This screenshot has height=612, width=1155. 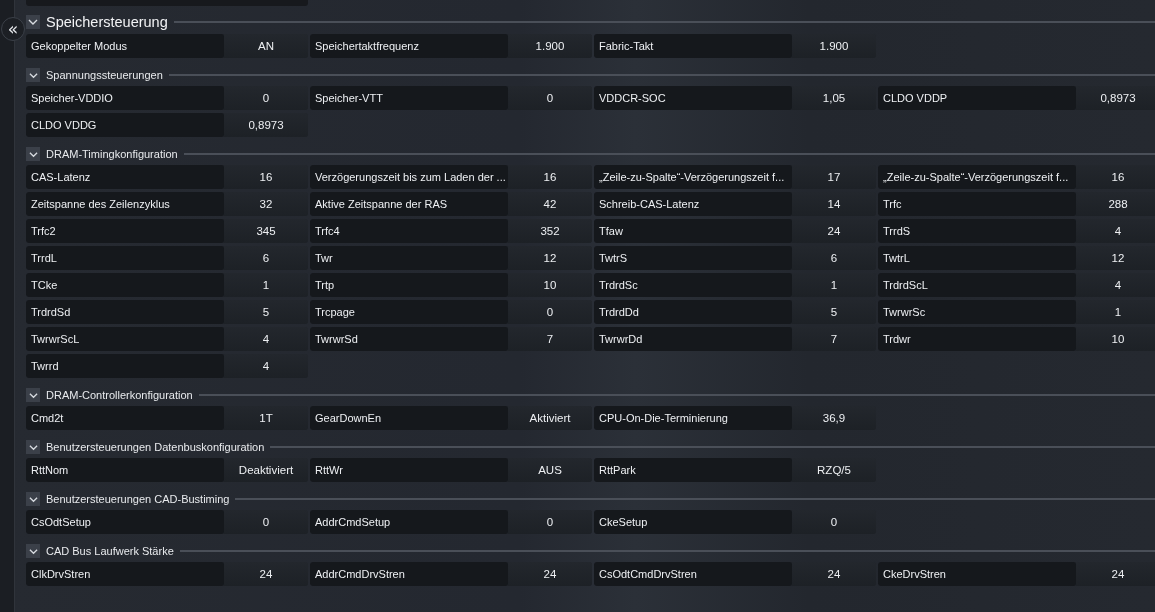 What do you see at coordinates (550, 339) in the screenshot?
I see `setting-value: 7` at bounding box center [550, 339].